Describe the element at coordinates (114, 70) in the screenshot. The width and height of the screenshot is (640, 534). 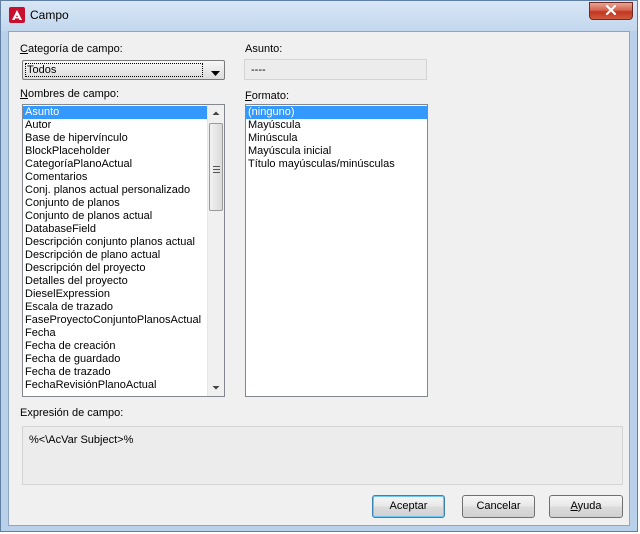
I see `category-selected: Todos` at that location.